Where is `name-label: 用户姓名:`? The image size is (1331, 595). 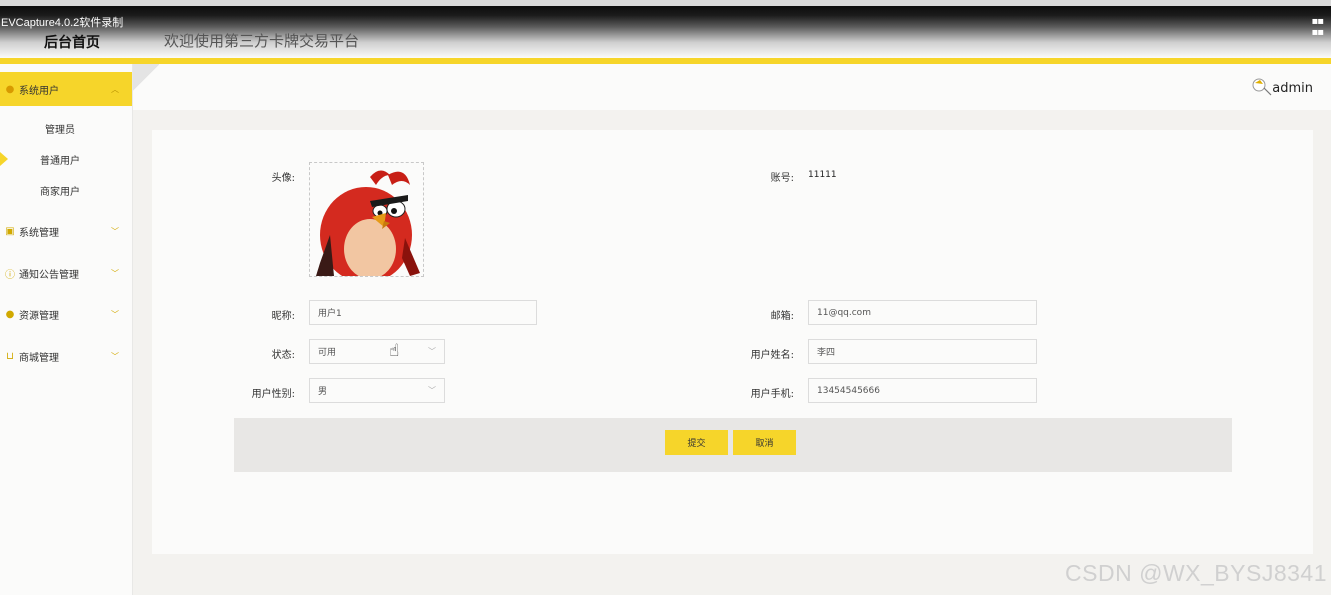
name-label: 用户姓名: is located at coordinates (772, 355).